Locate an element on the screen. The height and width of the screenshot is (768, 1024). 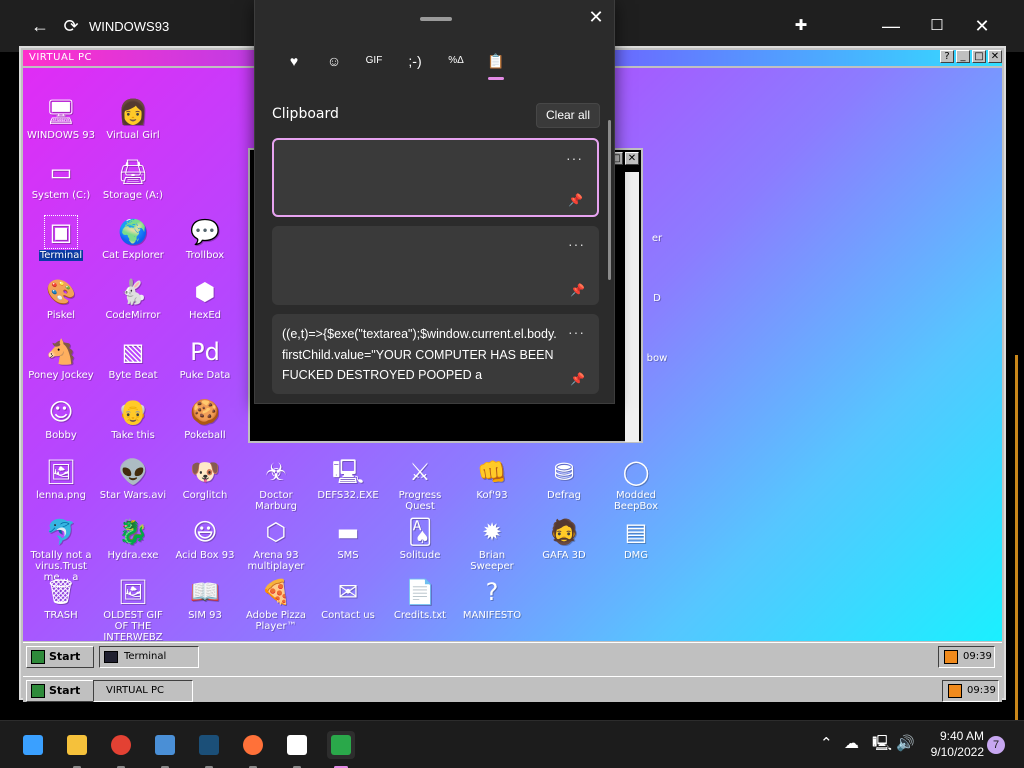
desktop-icon: 💬 Trollbox is located at coordinates (205, 238).